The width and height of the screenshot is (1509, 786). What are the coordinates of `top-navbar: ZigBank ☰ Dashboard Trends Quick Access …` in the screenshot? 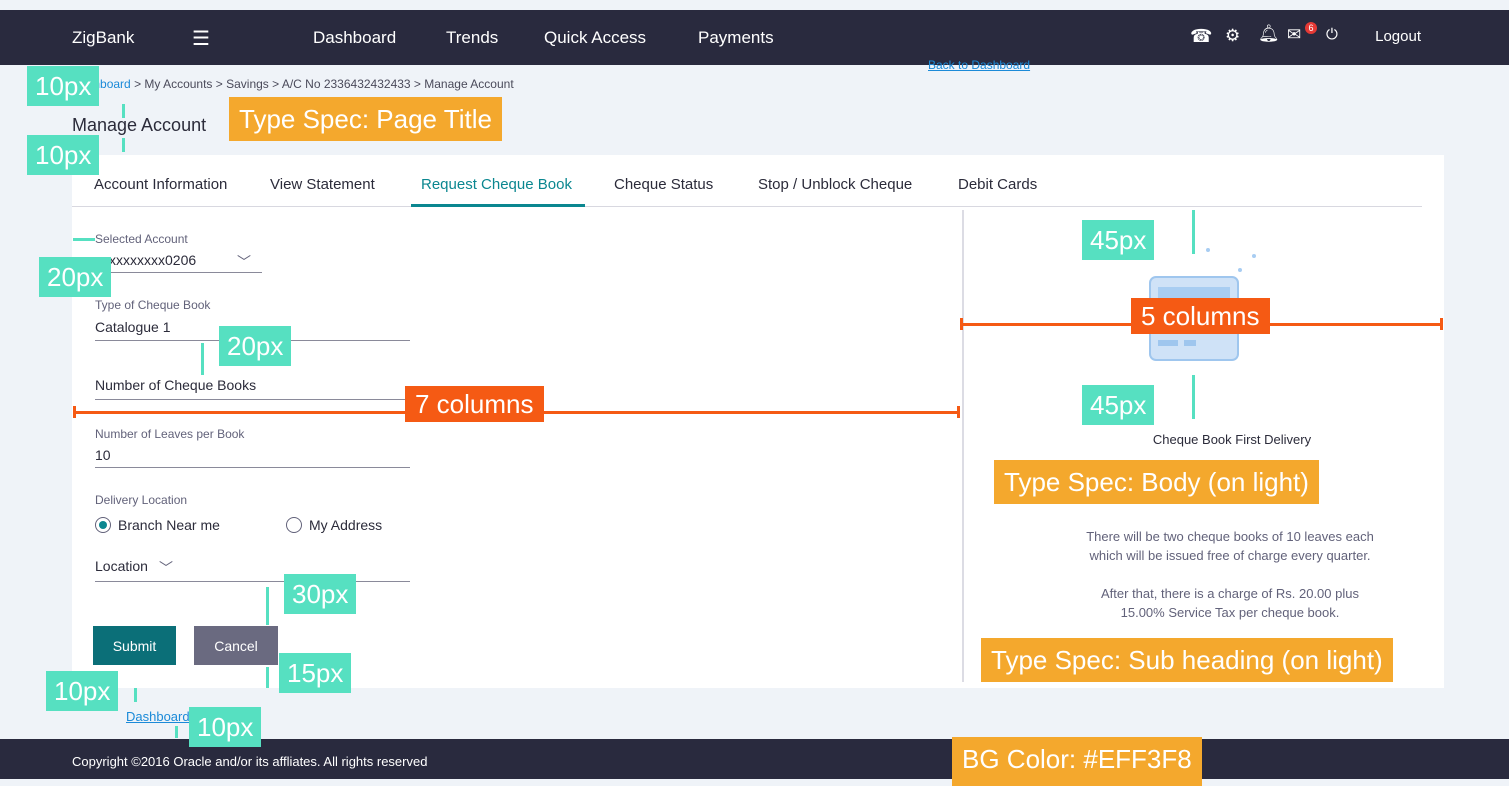 It's located at (754, 37).